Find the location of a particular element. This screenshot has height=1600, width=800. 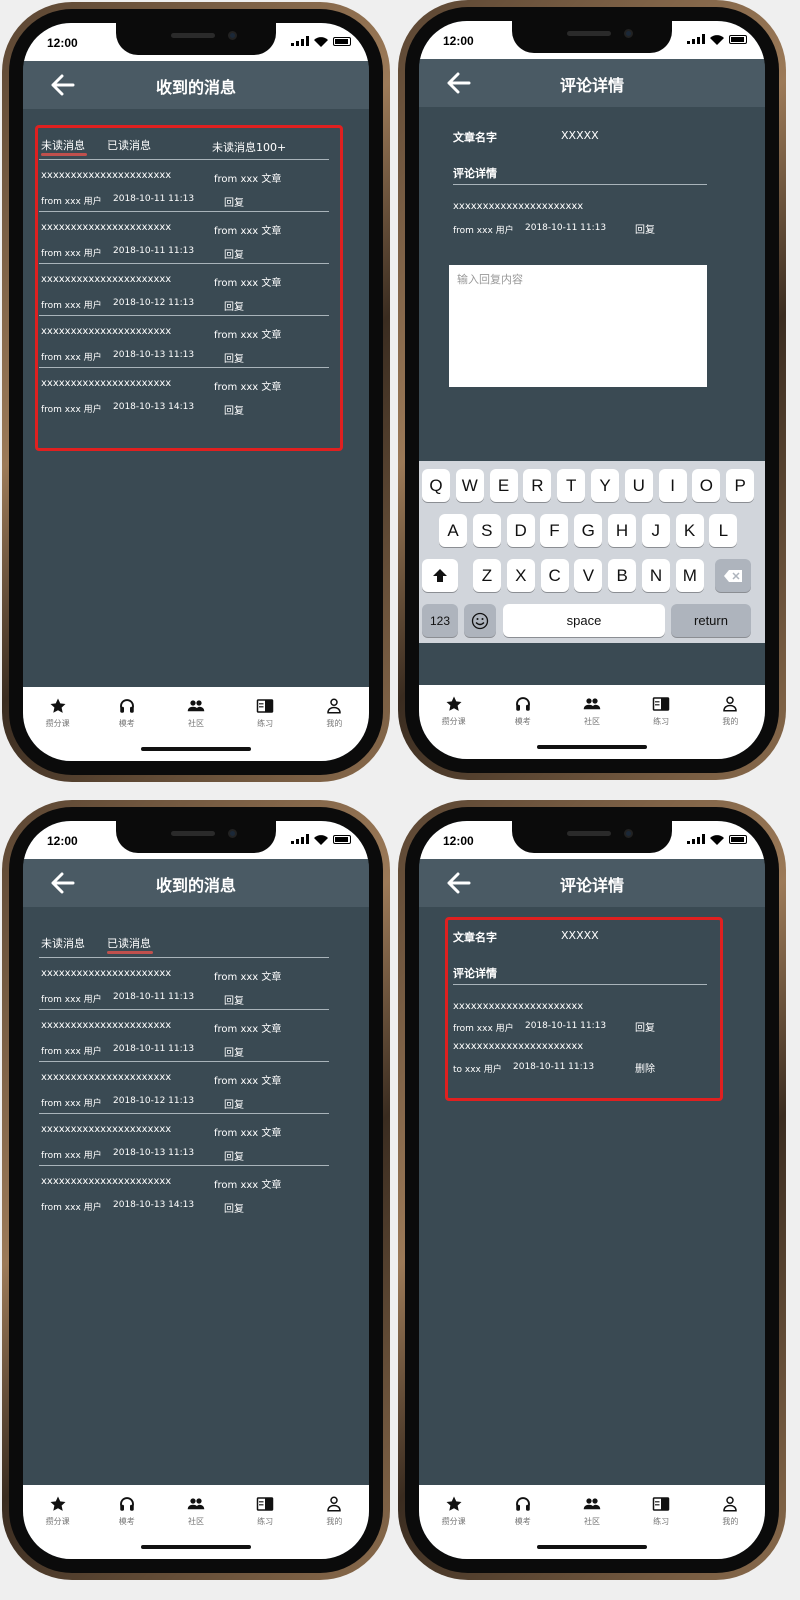

key-r: R is located at coordinates (537, 485).